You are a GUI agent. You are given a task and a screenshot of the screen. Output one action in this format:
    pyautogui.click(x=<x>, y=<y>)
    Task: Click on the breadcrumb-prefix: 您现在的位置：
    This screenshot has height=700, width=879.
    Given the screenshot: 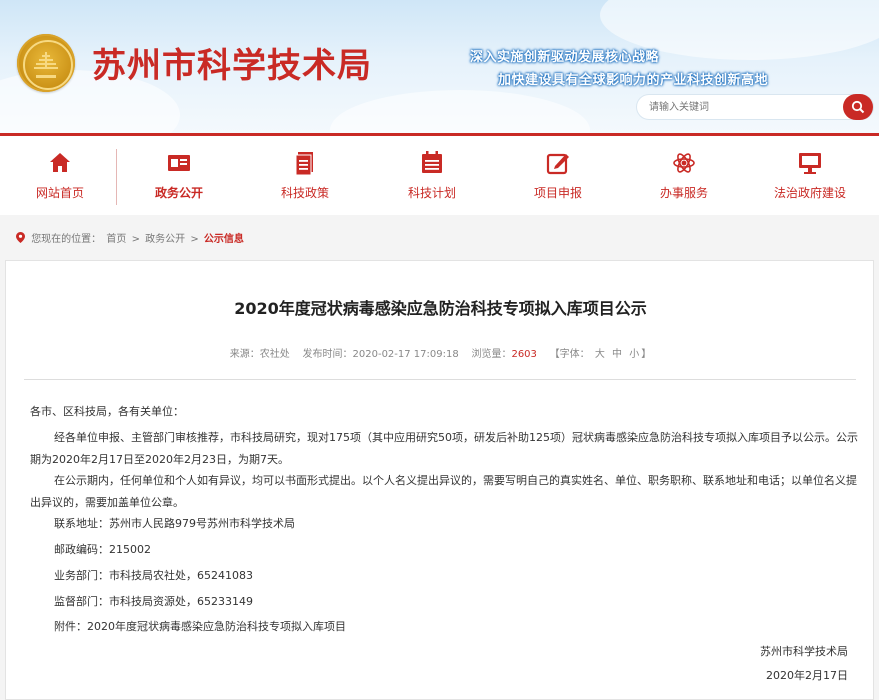 What is the action you would take?
    pyautogui.click(x=66, y=239)
    